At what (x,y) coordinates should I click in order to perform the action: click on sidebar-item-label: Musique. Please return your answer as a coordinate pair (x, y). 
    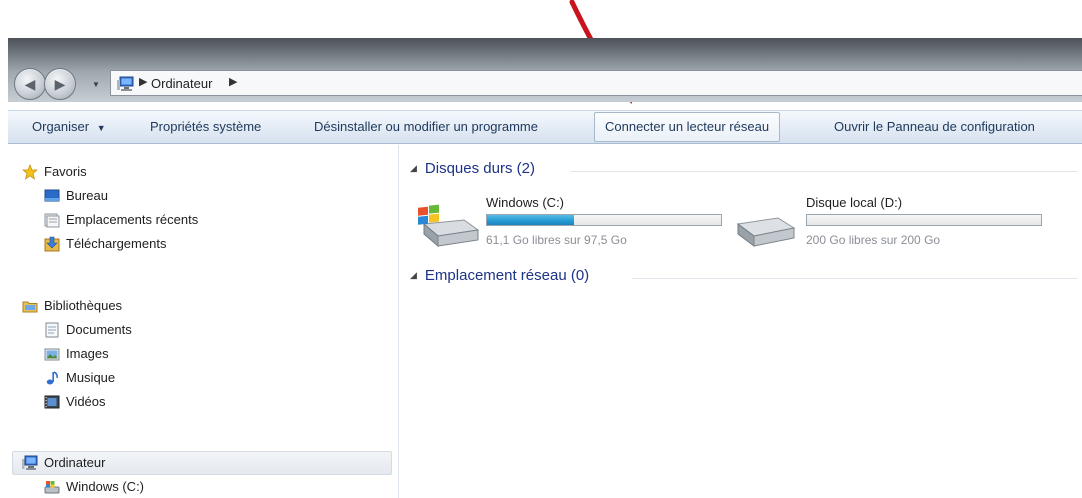
    Looking at the image, I should click on (91, 377).